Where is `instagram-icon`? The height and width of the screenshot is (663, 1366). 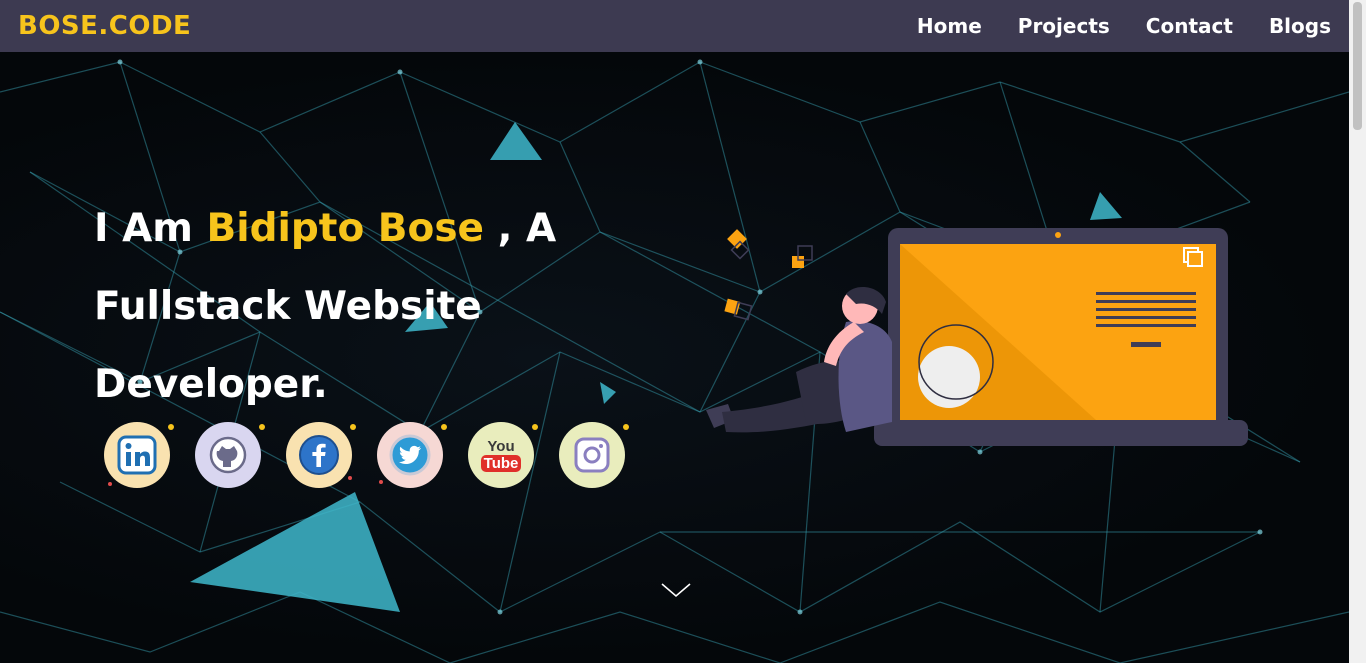
instagram-icon is located at coordinates (592, 455).